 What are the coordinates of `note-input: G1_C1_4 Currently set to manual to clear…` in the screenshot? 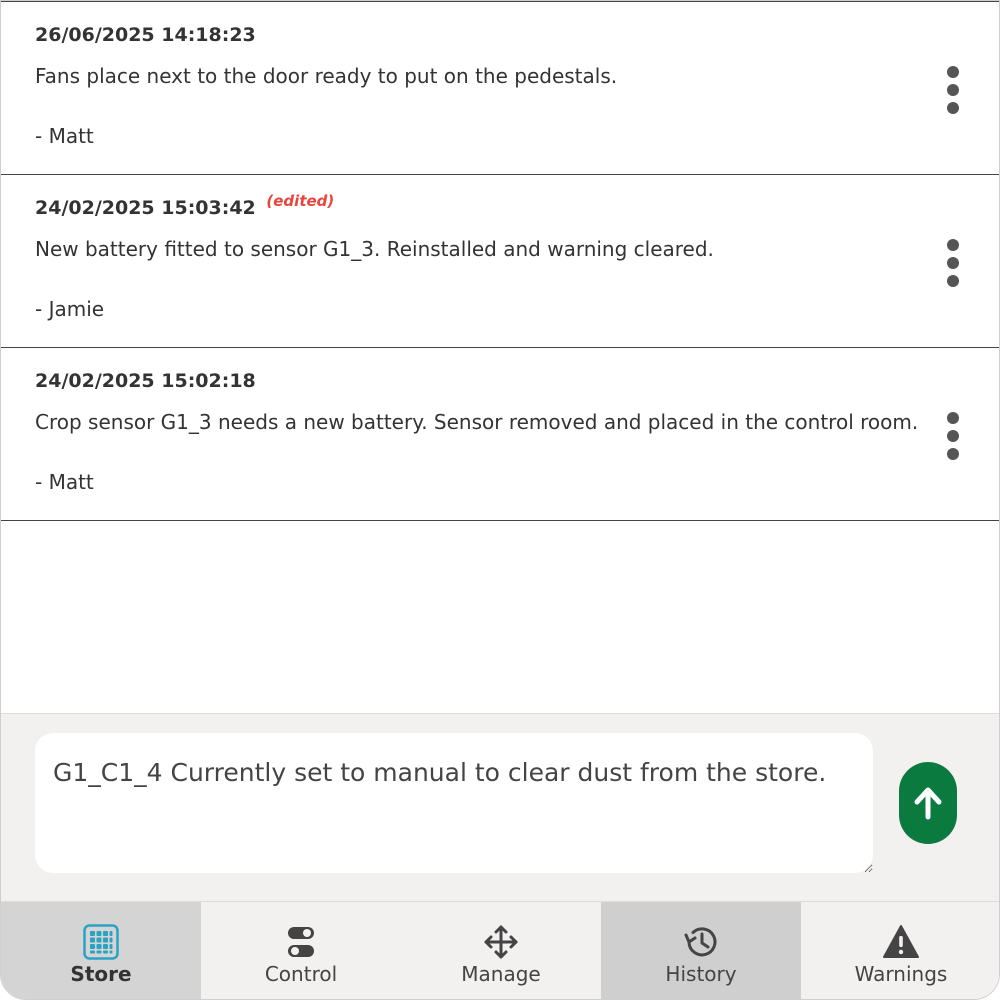 It's located at (454, 803).